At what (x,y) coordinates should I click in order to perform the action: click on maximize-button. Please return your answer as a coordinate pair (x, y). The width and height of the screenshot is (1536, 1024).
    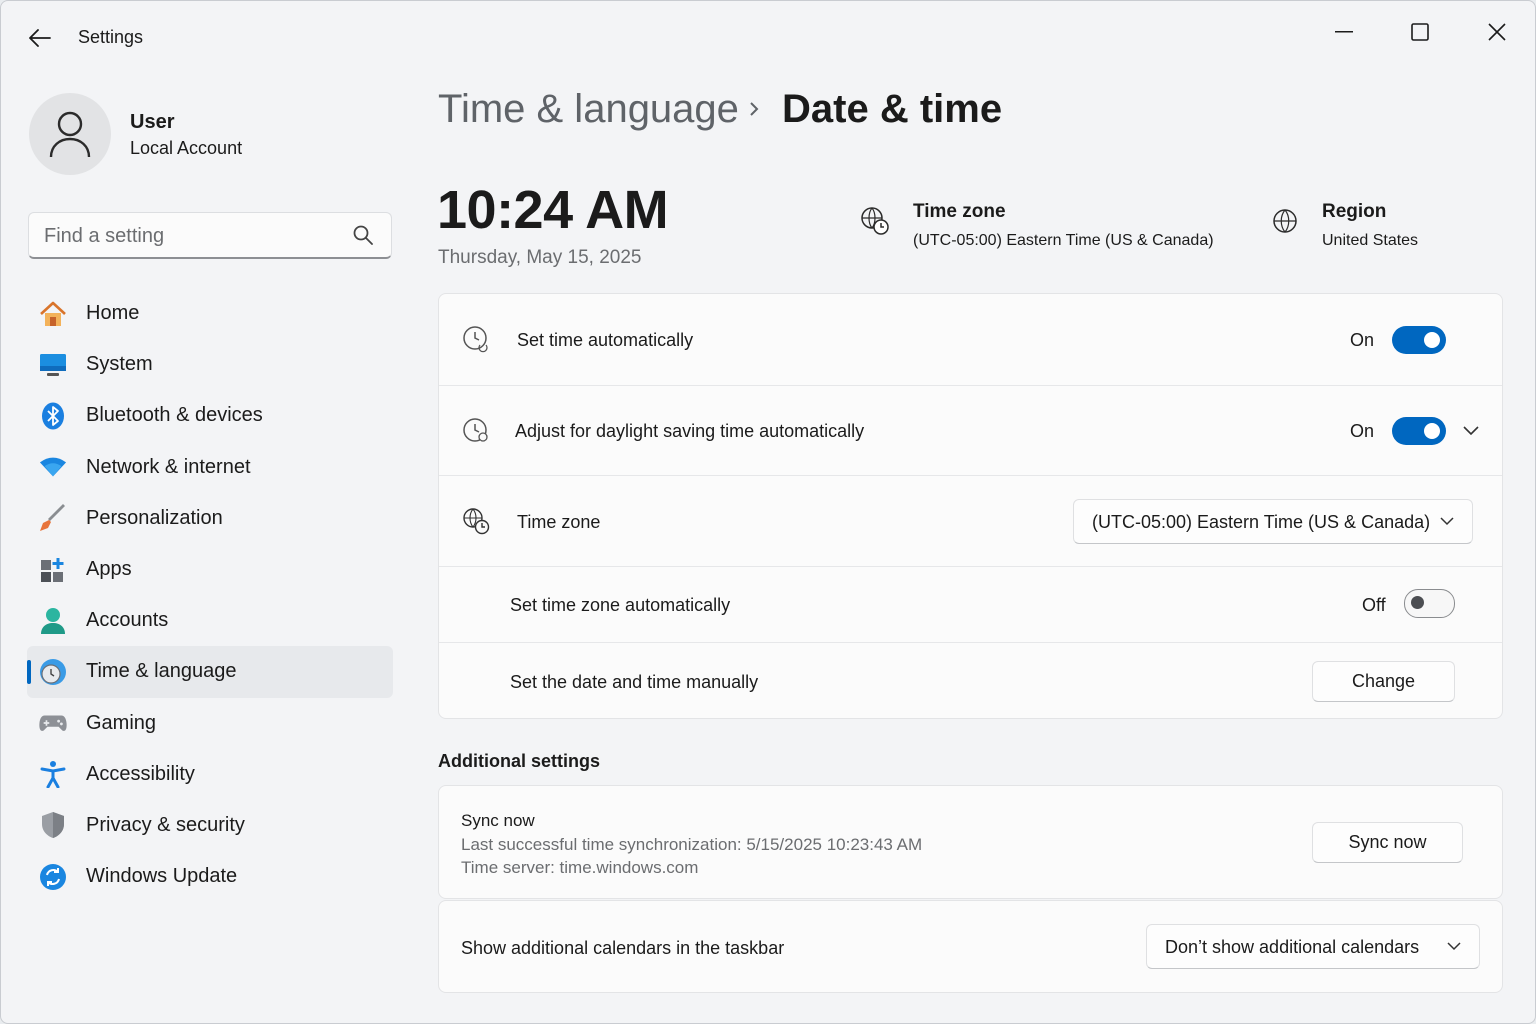
    Looking at the image, I should click on (1420, 32).